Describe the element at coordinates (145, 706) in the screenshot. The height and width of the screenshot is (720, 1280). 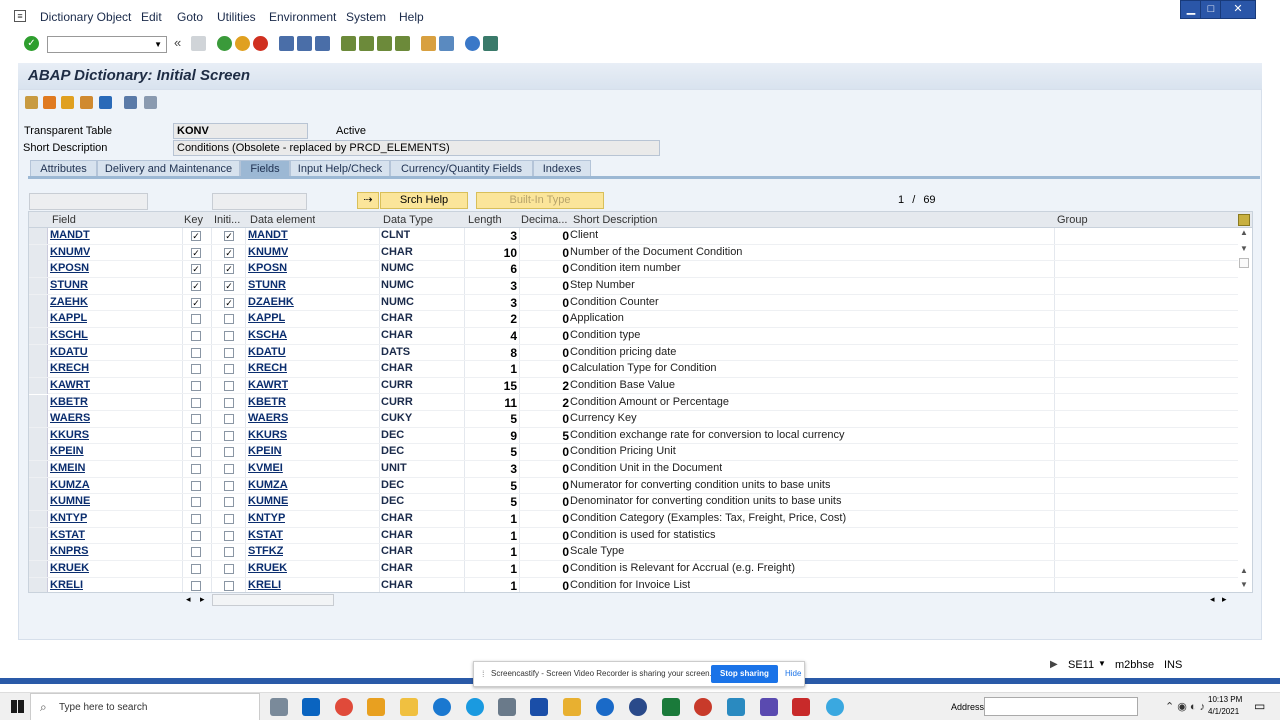
I see `taskbar-search: ⌕ Type here to search` at that location.